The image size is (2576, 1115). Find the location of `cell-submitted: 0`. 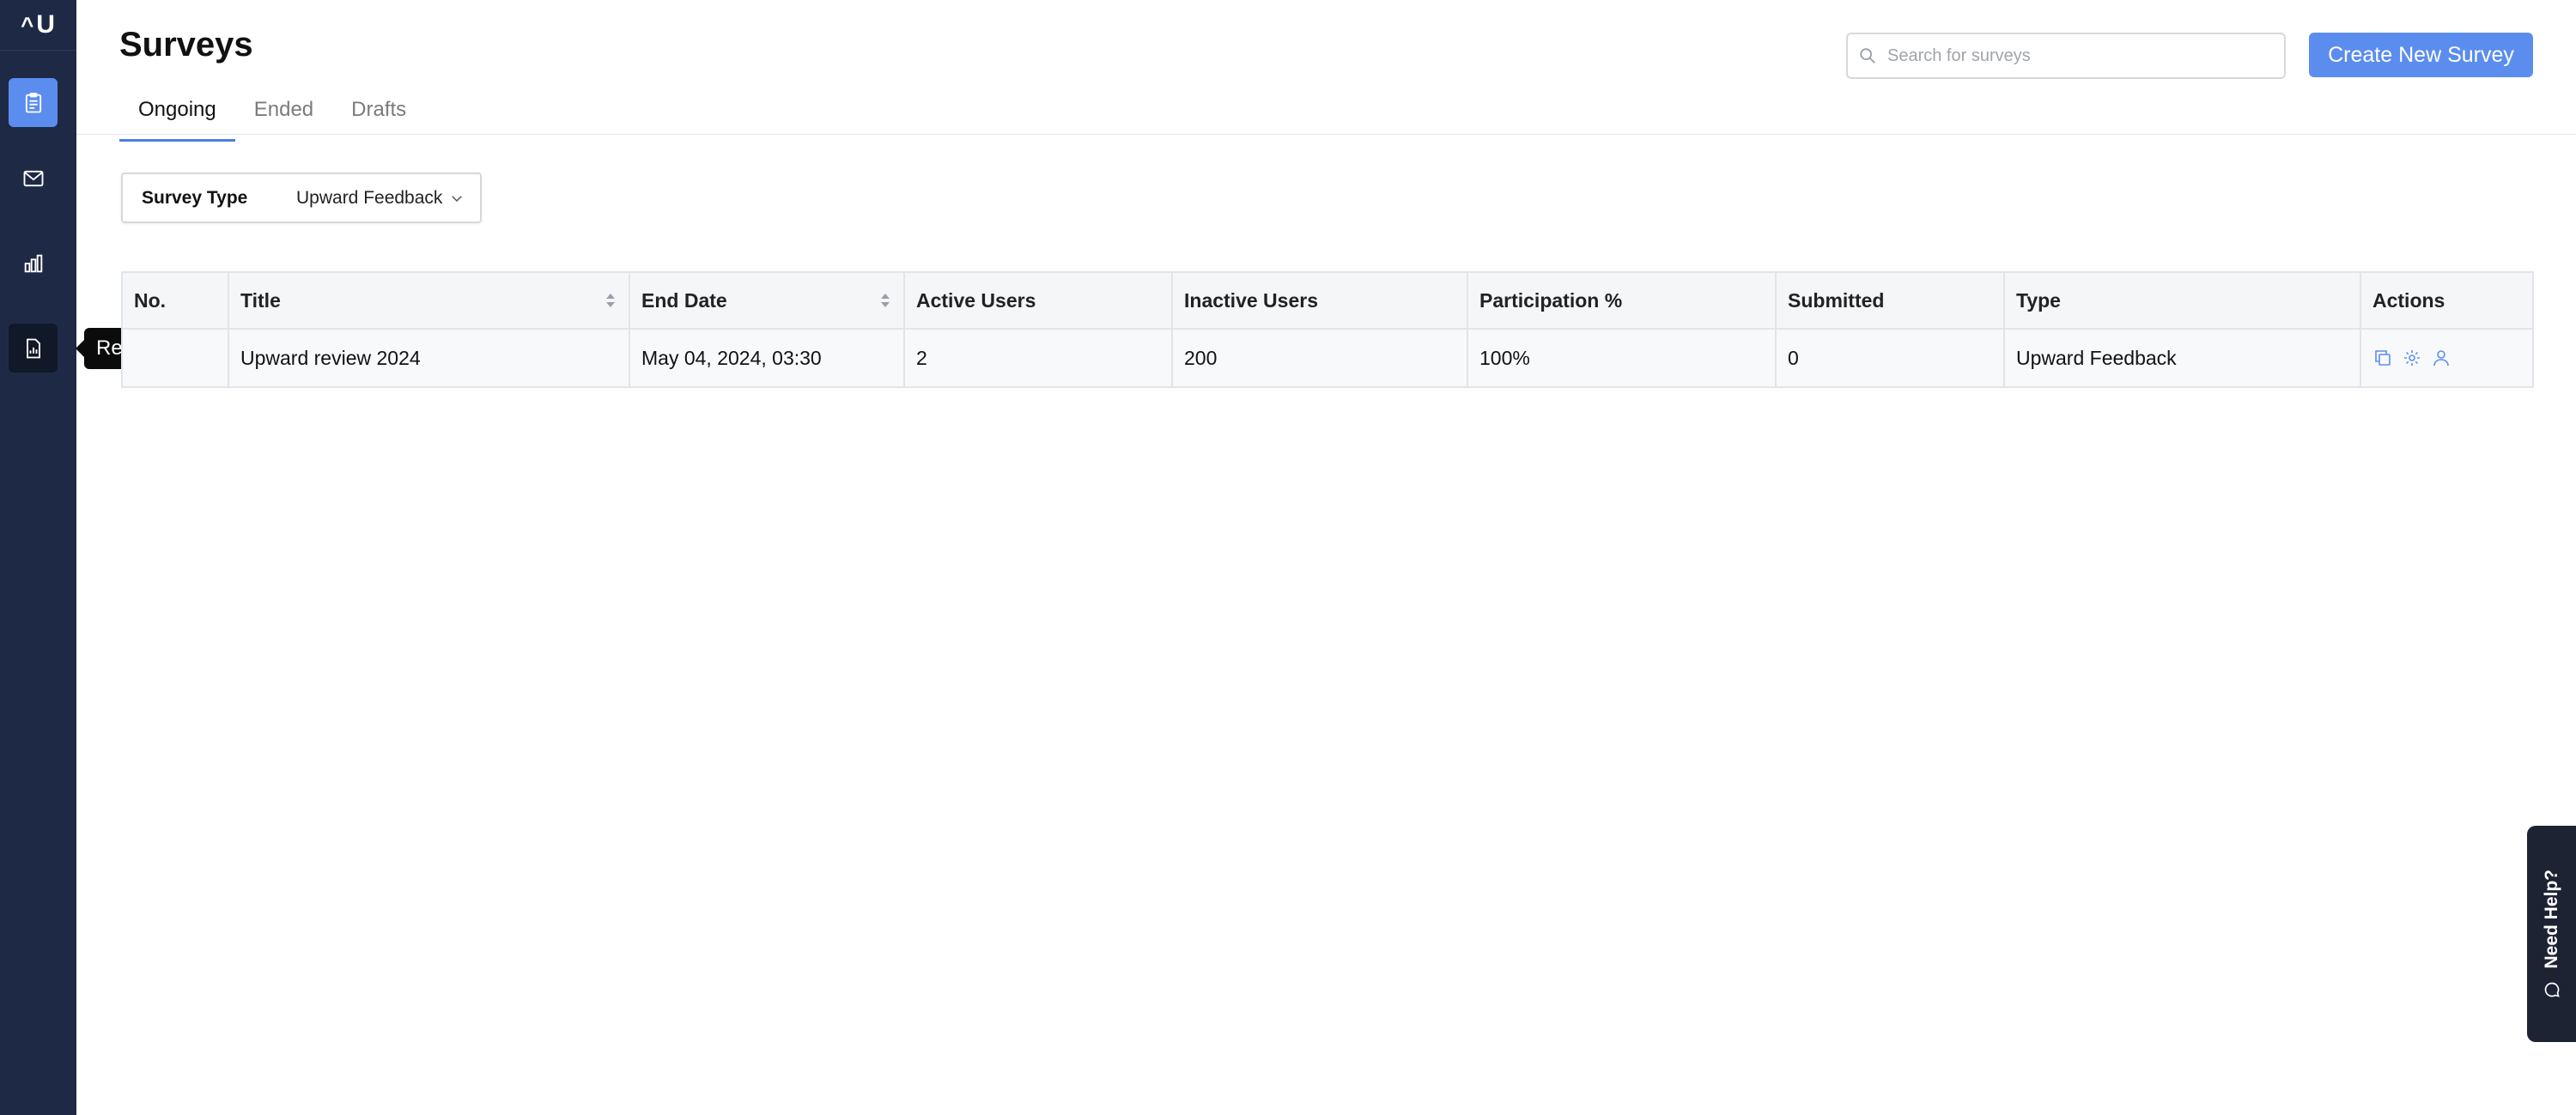

cell-submitted: 0 is located at coordinates (1890, 358).